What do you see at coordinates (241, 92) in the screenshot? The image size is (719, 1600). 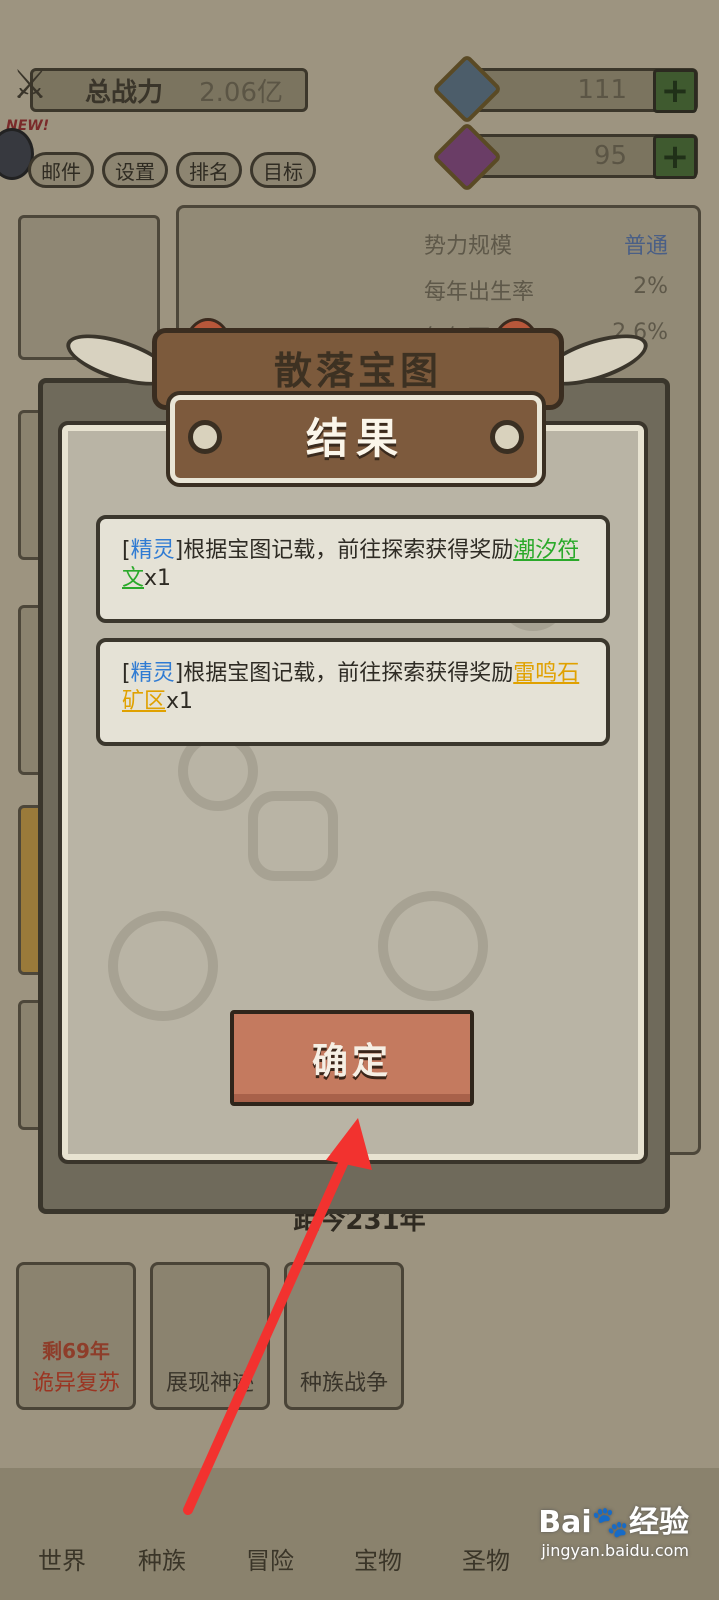 I see `power-value: 2.06亿` at bounding box center [241, 92].